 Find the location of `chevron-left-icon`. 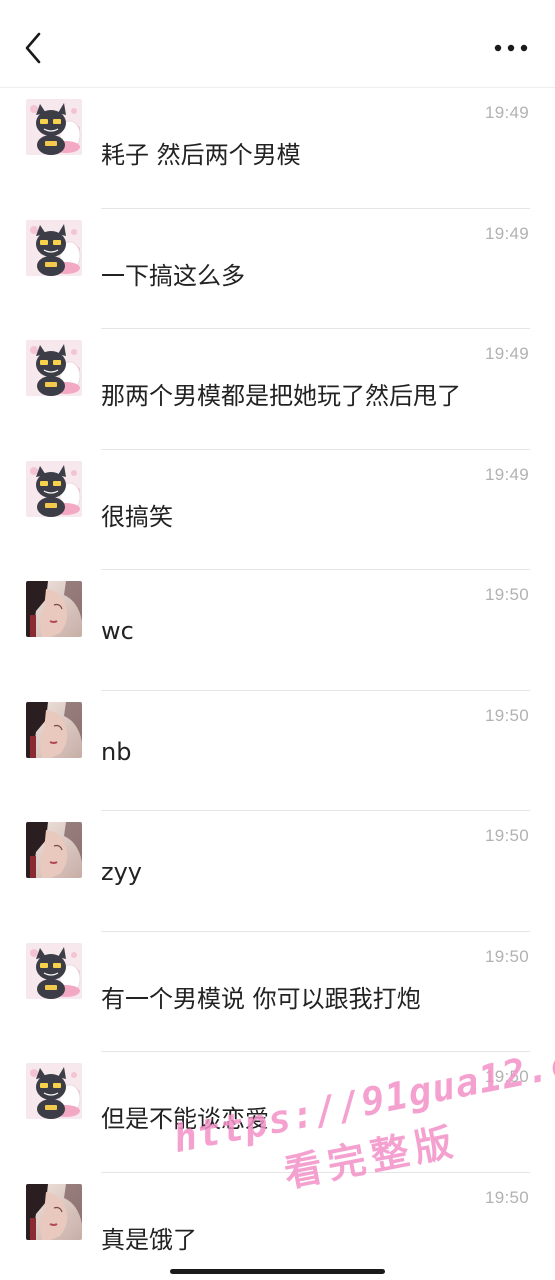

chevron-left-icon is located at coordinates (33, 48).